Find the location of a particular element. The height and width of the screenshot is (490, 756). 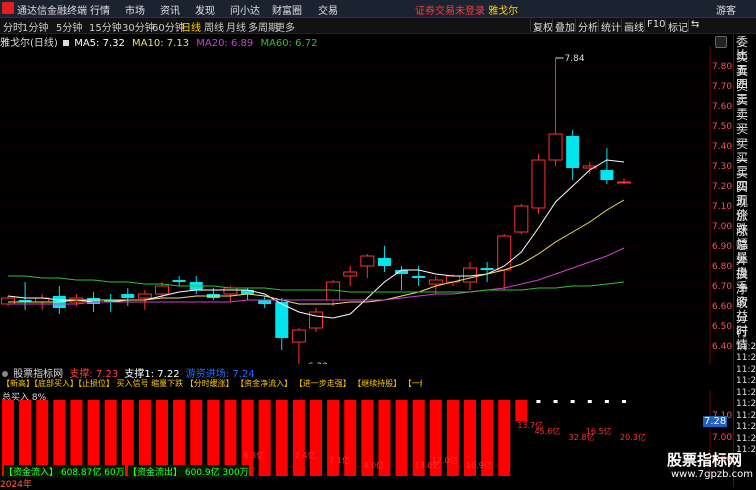

period-1min: 1分钟 is located at coordinates (35, 26).